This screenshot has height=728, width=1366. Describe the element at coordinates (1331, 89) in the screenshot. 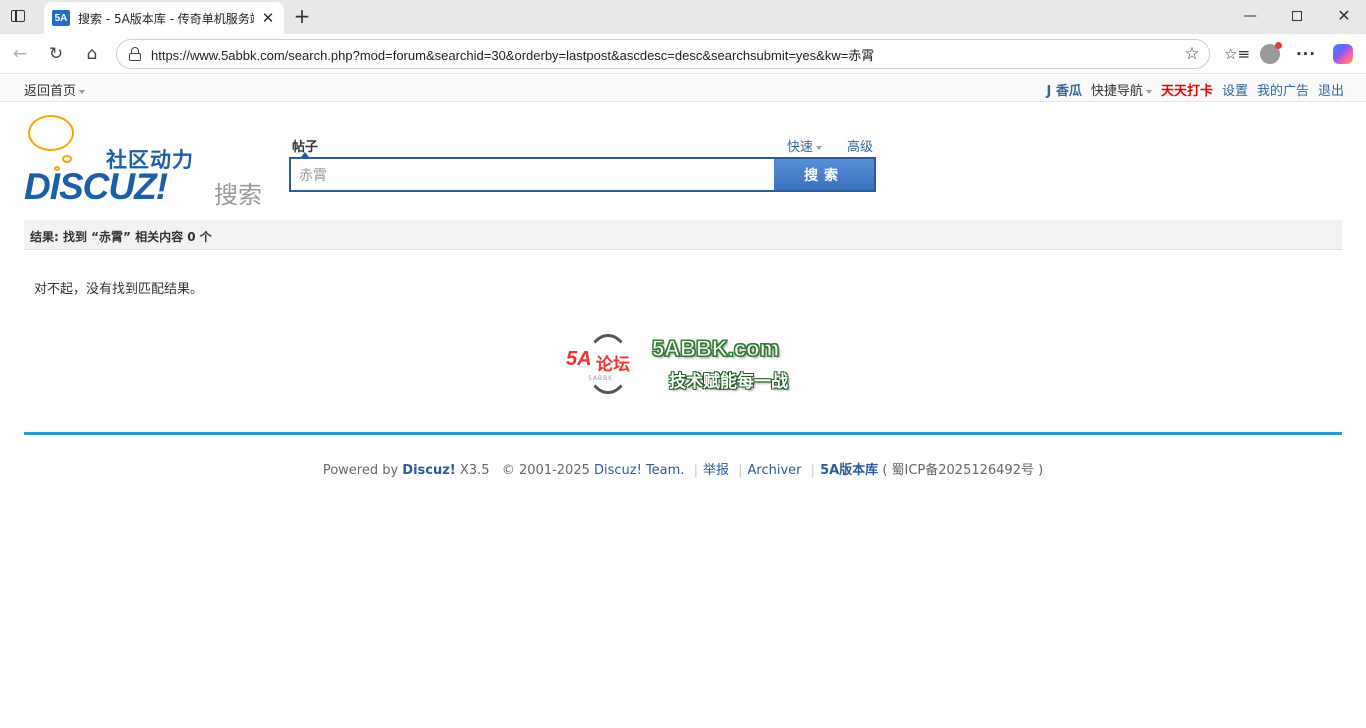

I see `logout-link: 退出` at that location.